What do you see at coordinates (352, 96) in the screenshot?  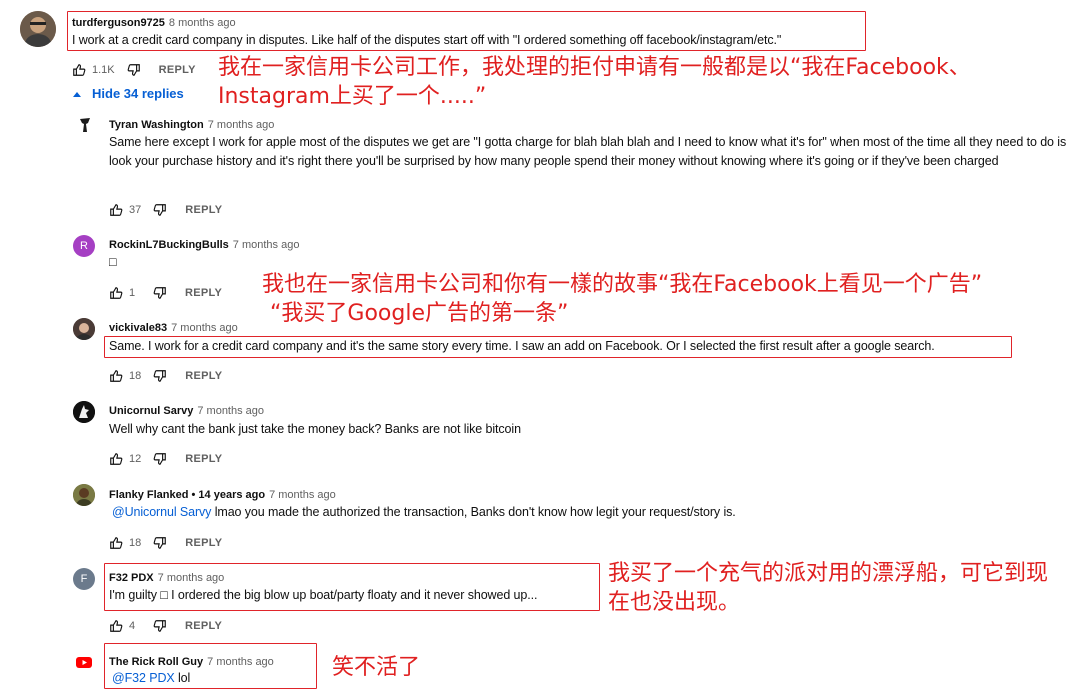 I see `annotation-text: Instagram上买了一个.....”` at bounding box center [352, 96].